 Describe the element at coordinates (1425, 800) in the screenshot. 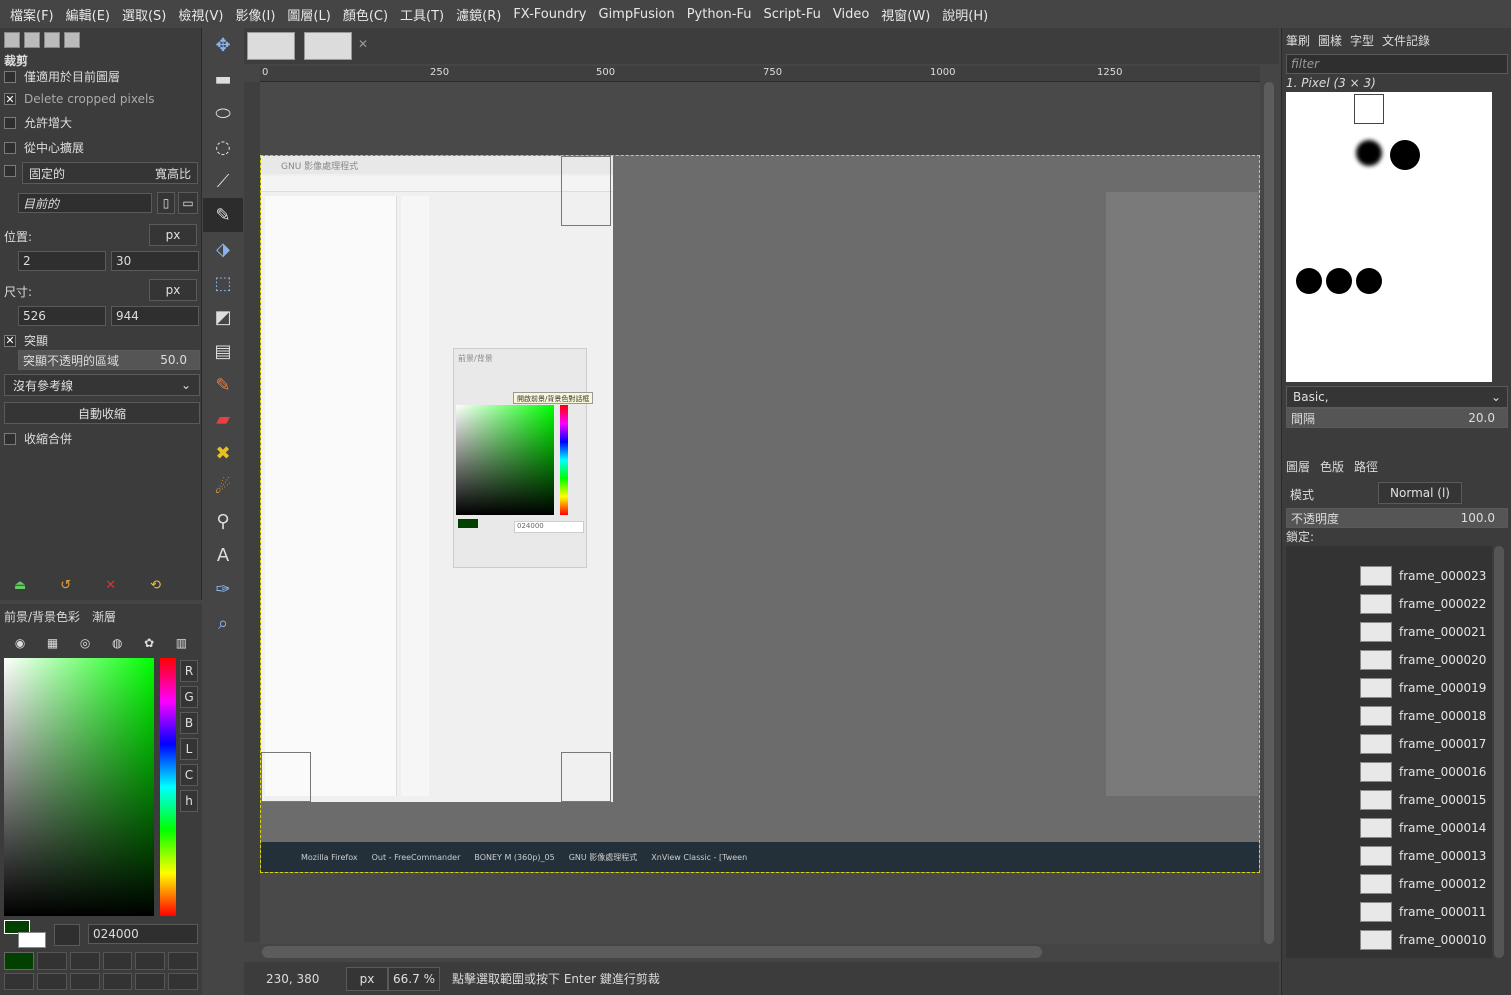

I see `layer-row: frame_000015` at that location.